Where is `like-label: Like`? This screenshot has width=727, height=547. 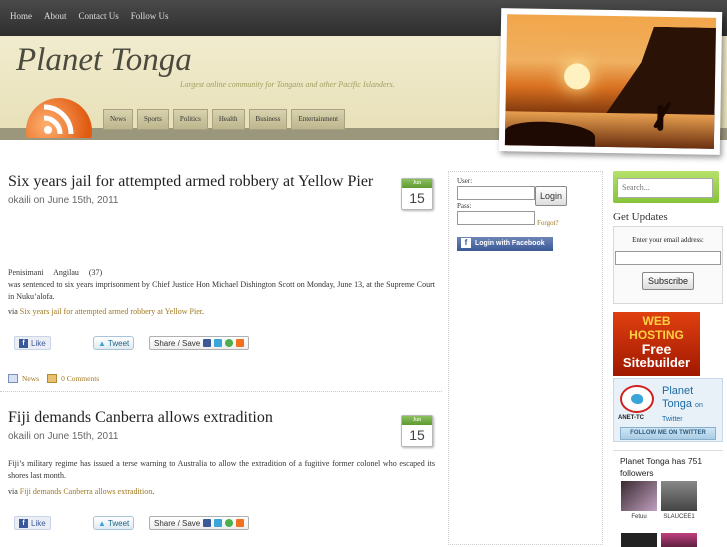
like-label: Like is located at coordinates (38, 523).